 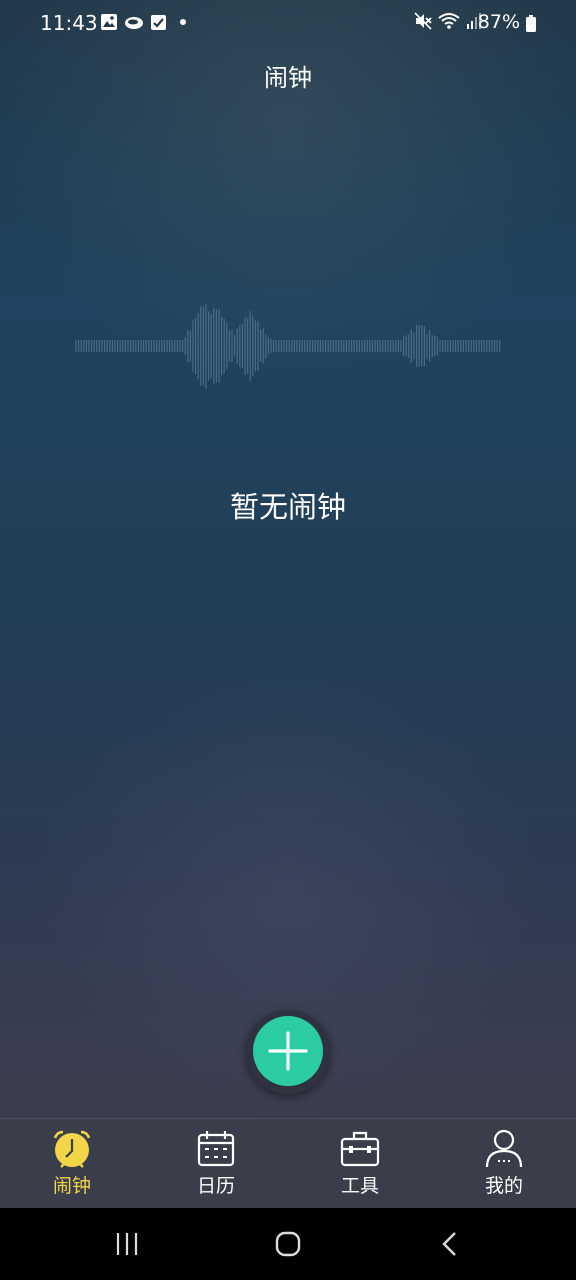 What do you see at coordinates (109, 22) in the screenshot?
I see `gallery-icon` at bounding box center [109, 22].